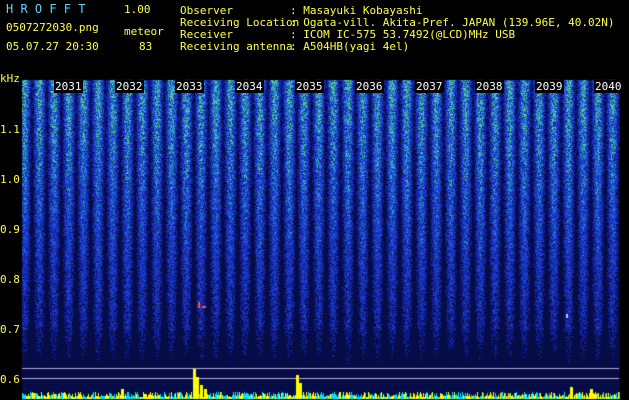  What do you see at coordinates (369, 86) in the screenshot?
I see `time-tick-2036: 2036` at bounding box center [369, 86].